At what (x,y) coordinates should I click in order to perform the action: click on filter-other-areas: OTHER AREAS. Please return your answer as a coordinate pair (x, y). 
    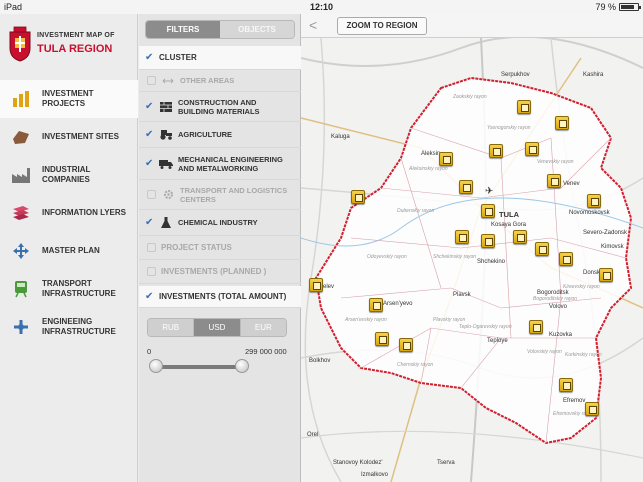
    Looking at the image, I should click on (220, 81).